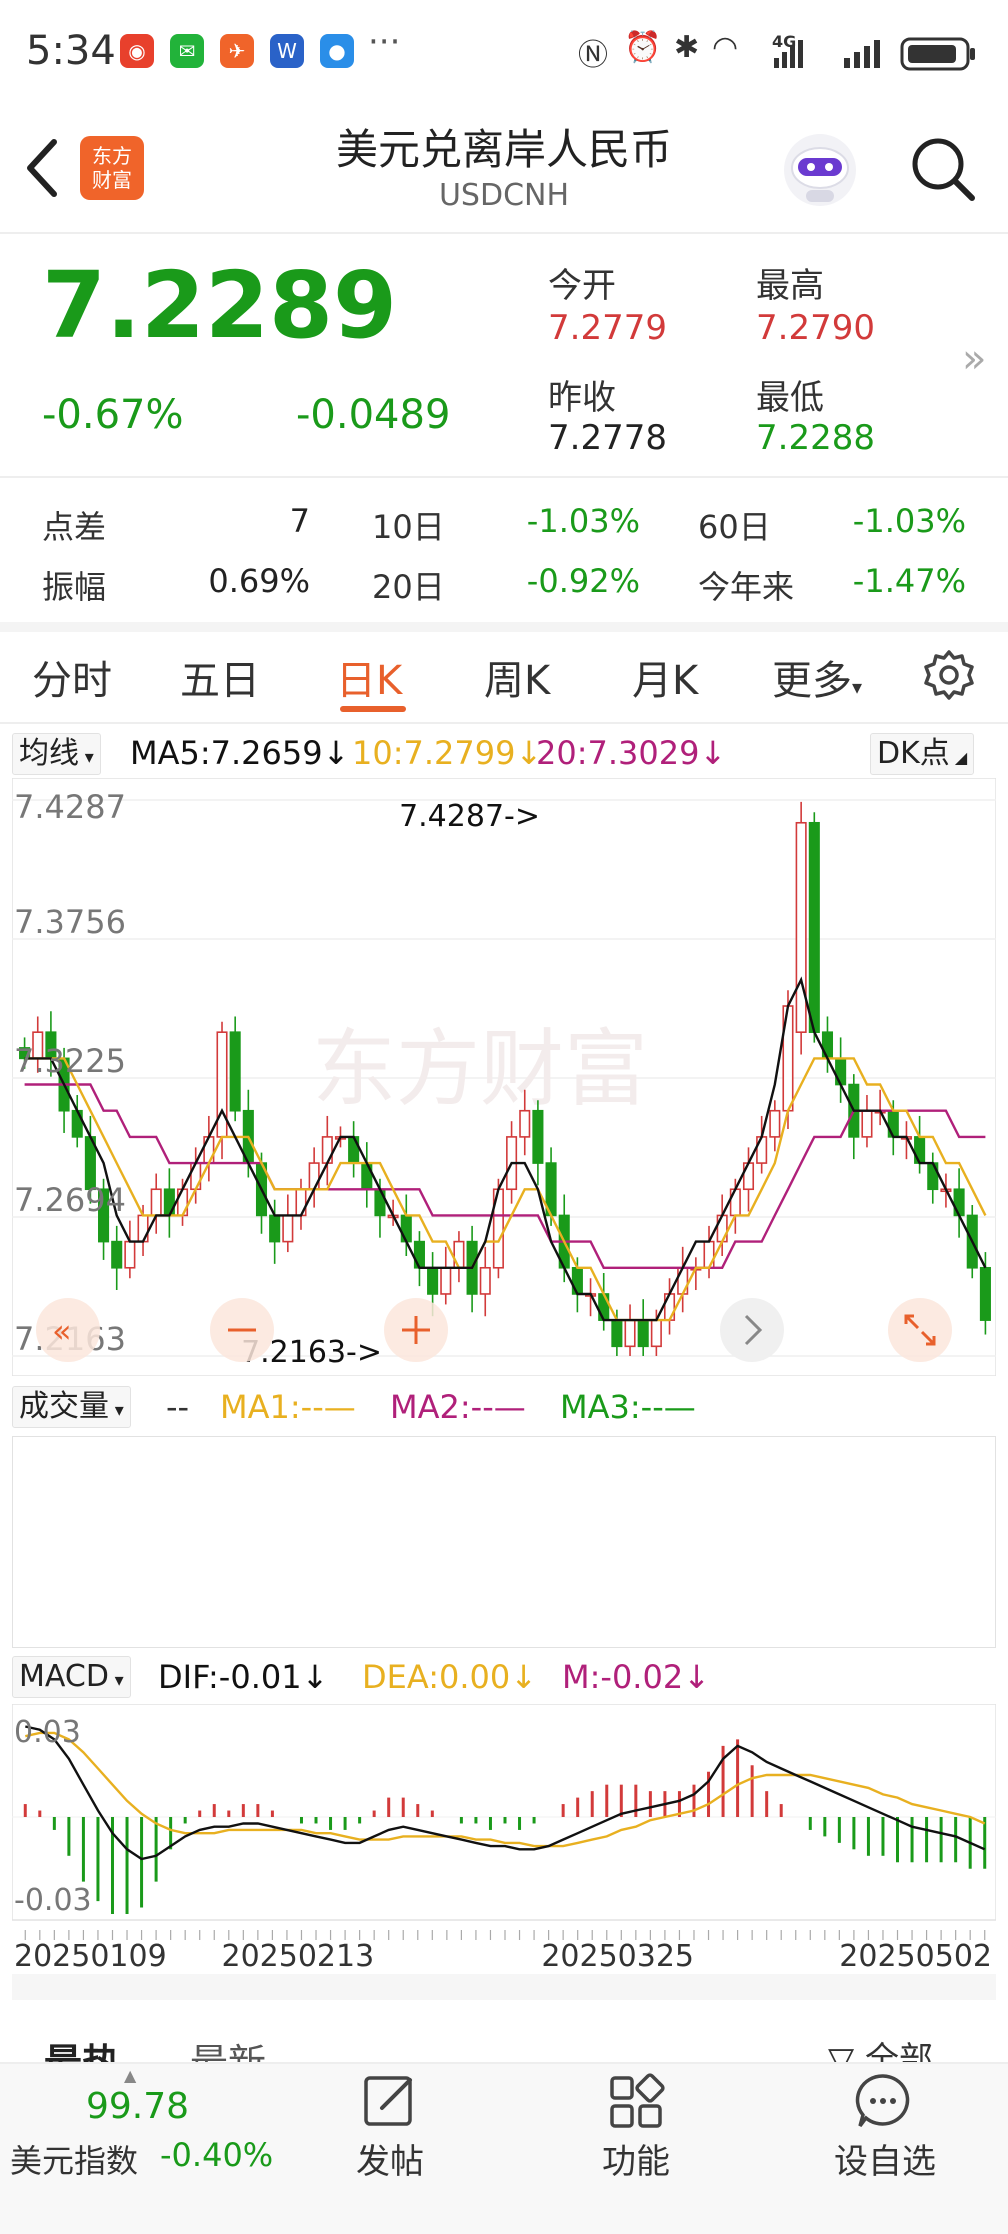 The image size is (1008, 2234). I want to click on search-icon, so click(943, 169).